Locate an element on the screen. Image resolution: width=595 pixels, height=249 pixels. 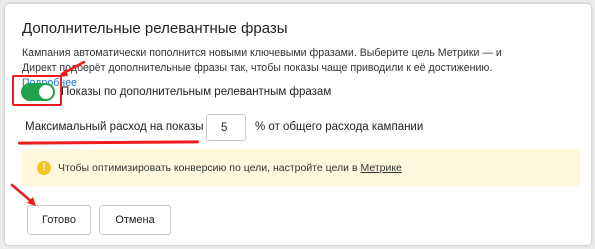
annotation-arrows is located at coordinates (48, 133).